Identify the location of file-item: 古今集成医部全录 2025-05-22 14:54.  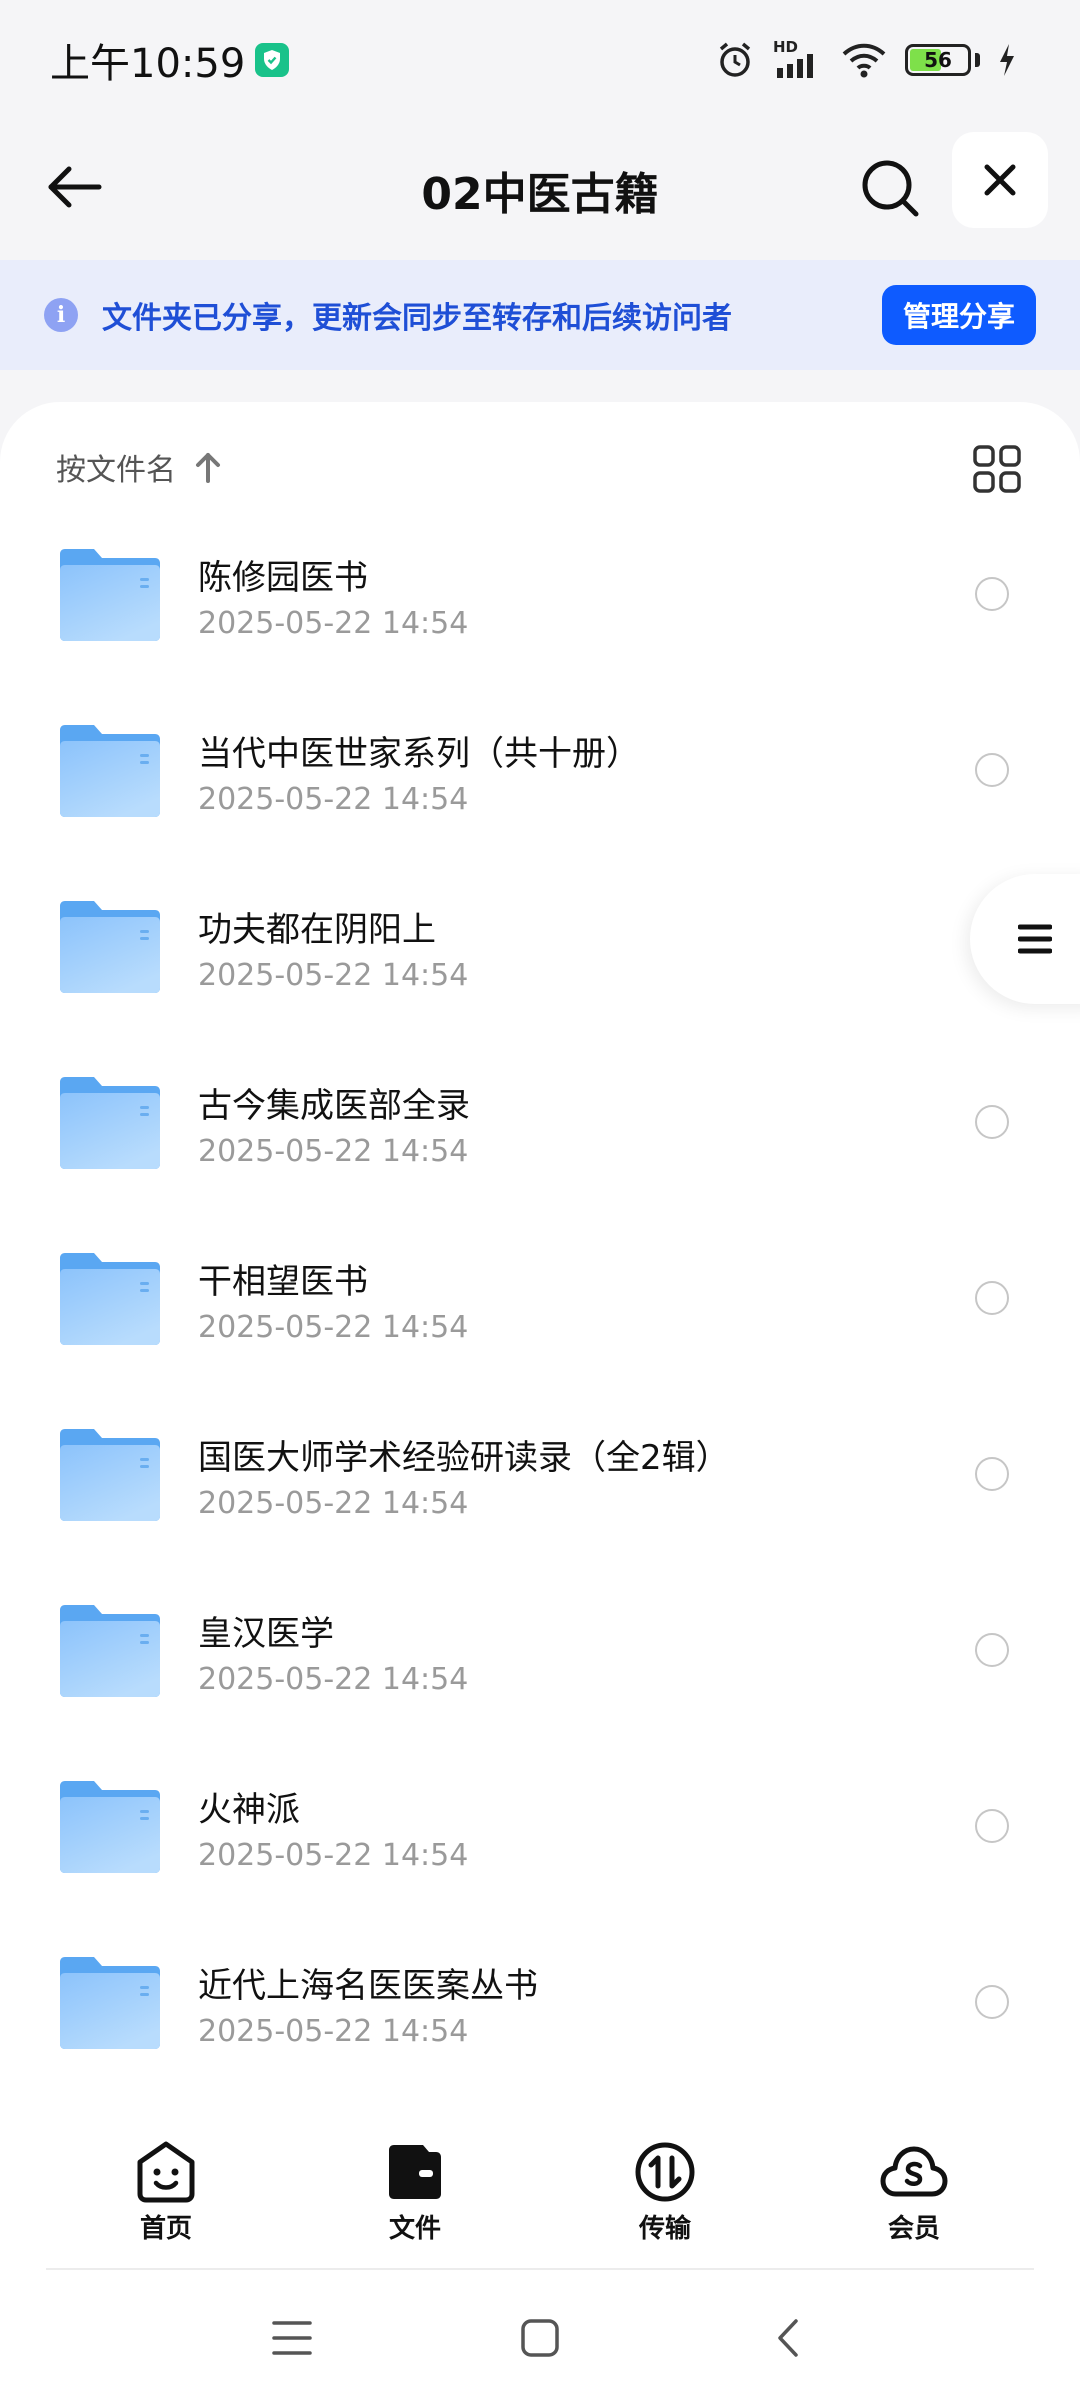
(540, 1128).